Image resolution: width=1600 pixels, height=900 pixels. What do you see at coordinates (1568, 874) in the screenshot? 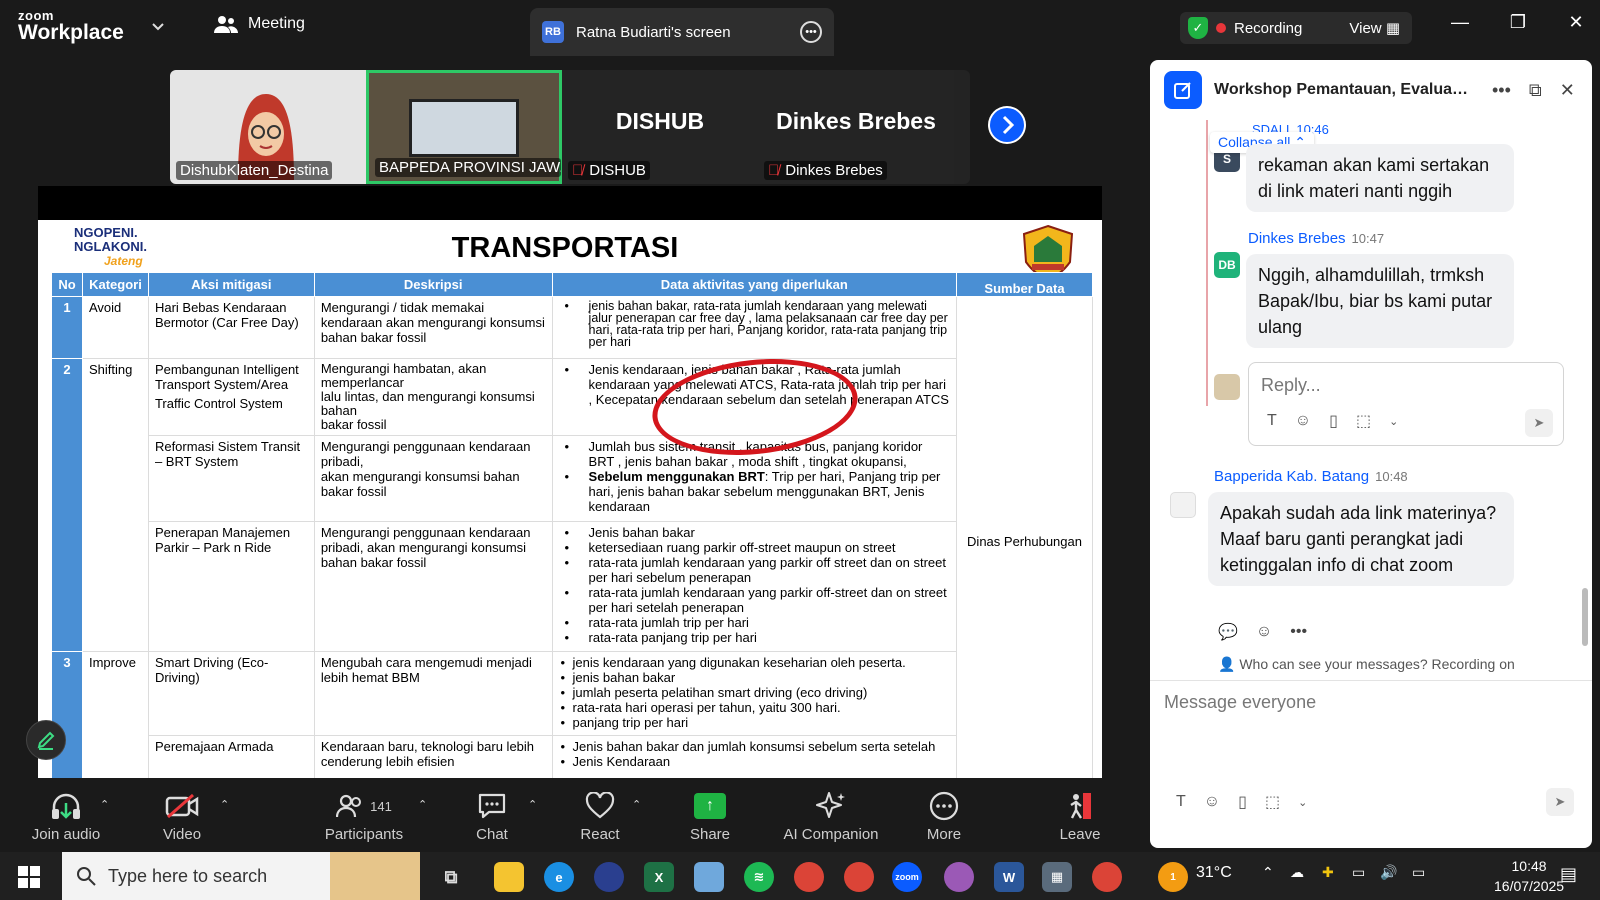
I see `notifications-icon: ▤` at bounding box center [1568, 874].